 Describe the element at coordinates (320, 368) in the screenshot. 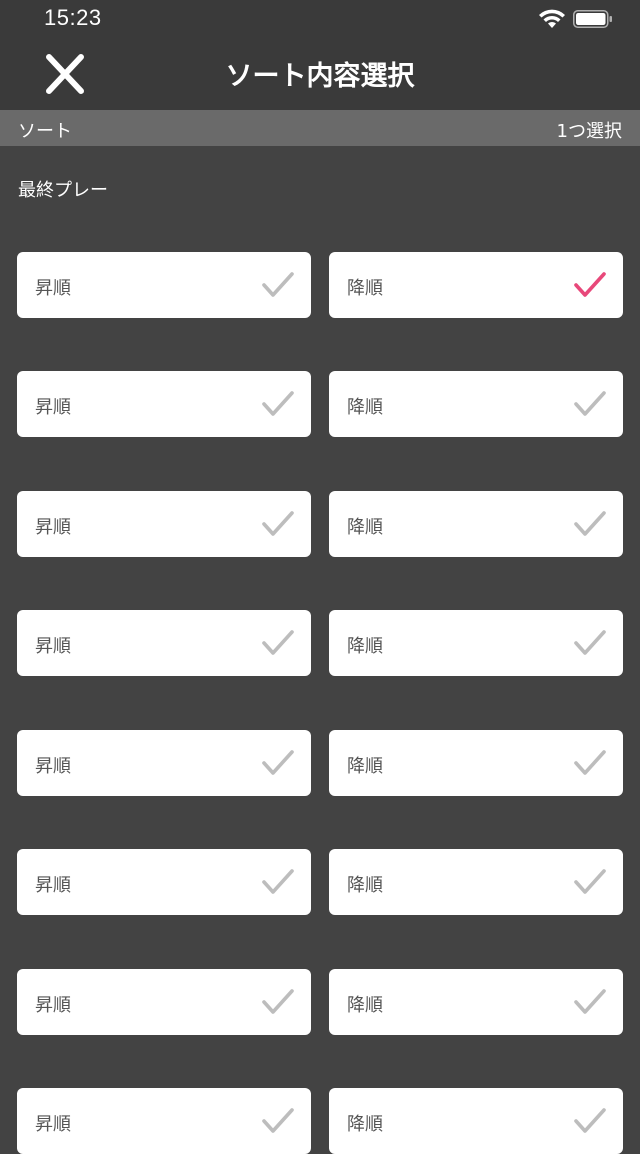

I see `sort-group: 曲名 昇順 降順` at that location.